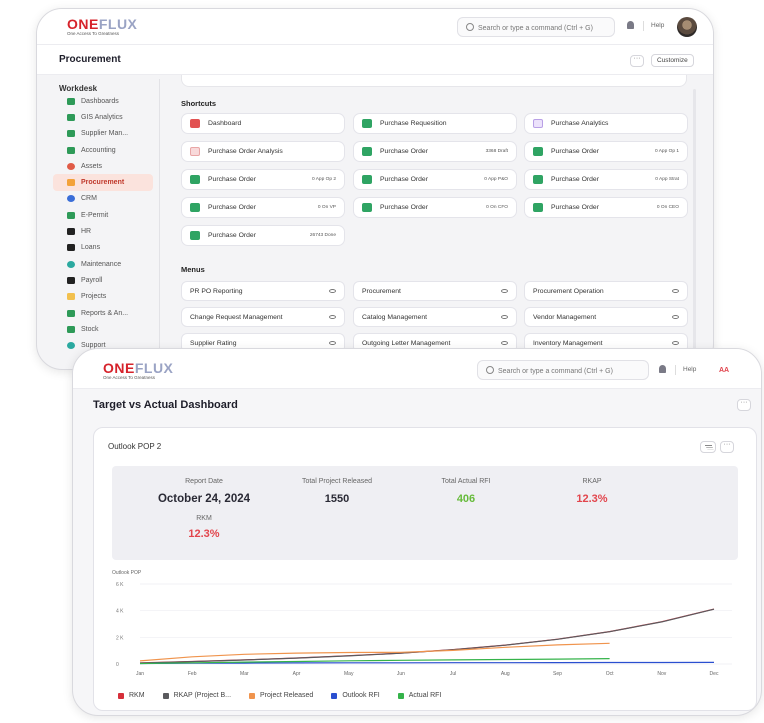 Image resolution: width=764 pixels, height=723 pixels. I want to click on menu-tile: PR PO Reporting, so click(263, 291).